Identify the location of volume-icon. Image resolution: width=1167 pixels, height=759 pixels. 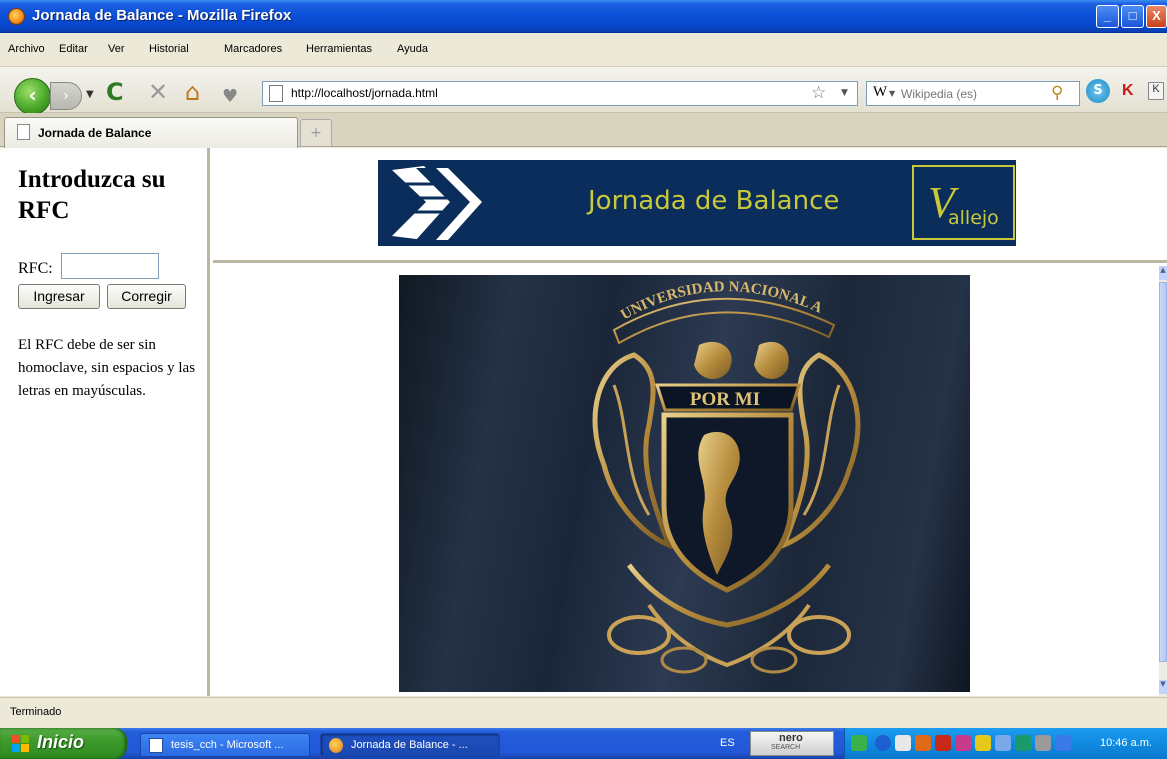
(923, 743).